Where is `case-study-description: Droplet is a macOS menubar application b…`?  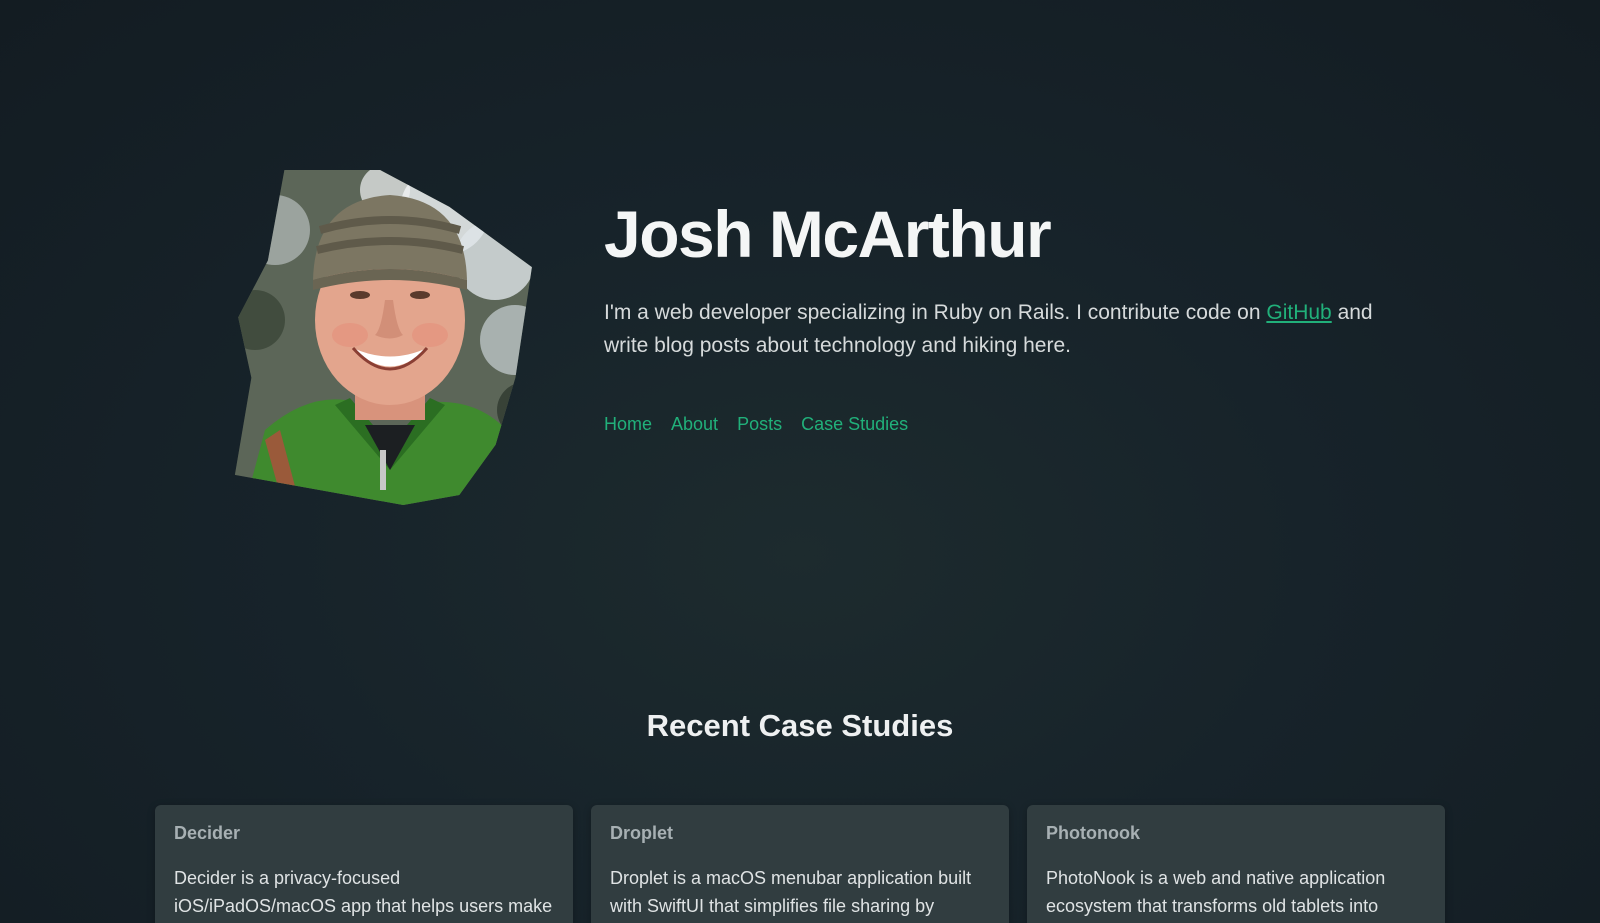
case-study-description: Droplet is a macOS menubar application b… is located at coordinates (791, 892).